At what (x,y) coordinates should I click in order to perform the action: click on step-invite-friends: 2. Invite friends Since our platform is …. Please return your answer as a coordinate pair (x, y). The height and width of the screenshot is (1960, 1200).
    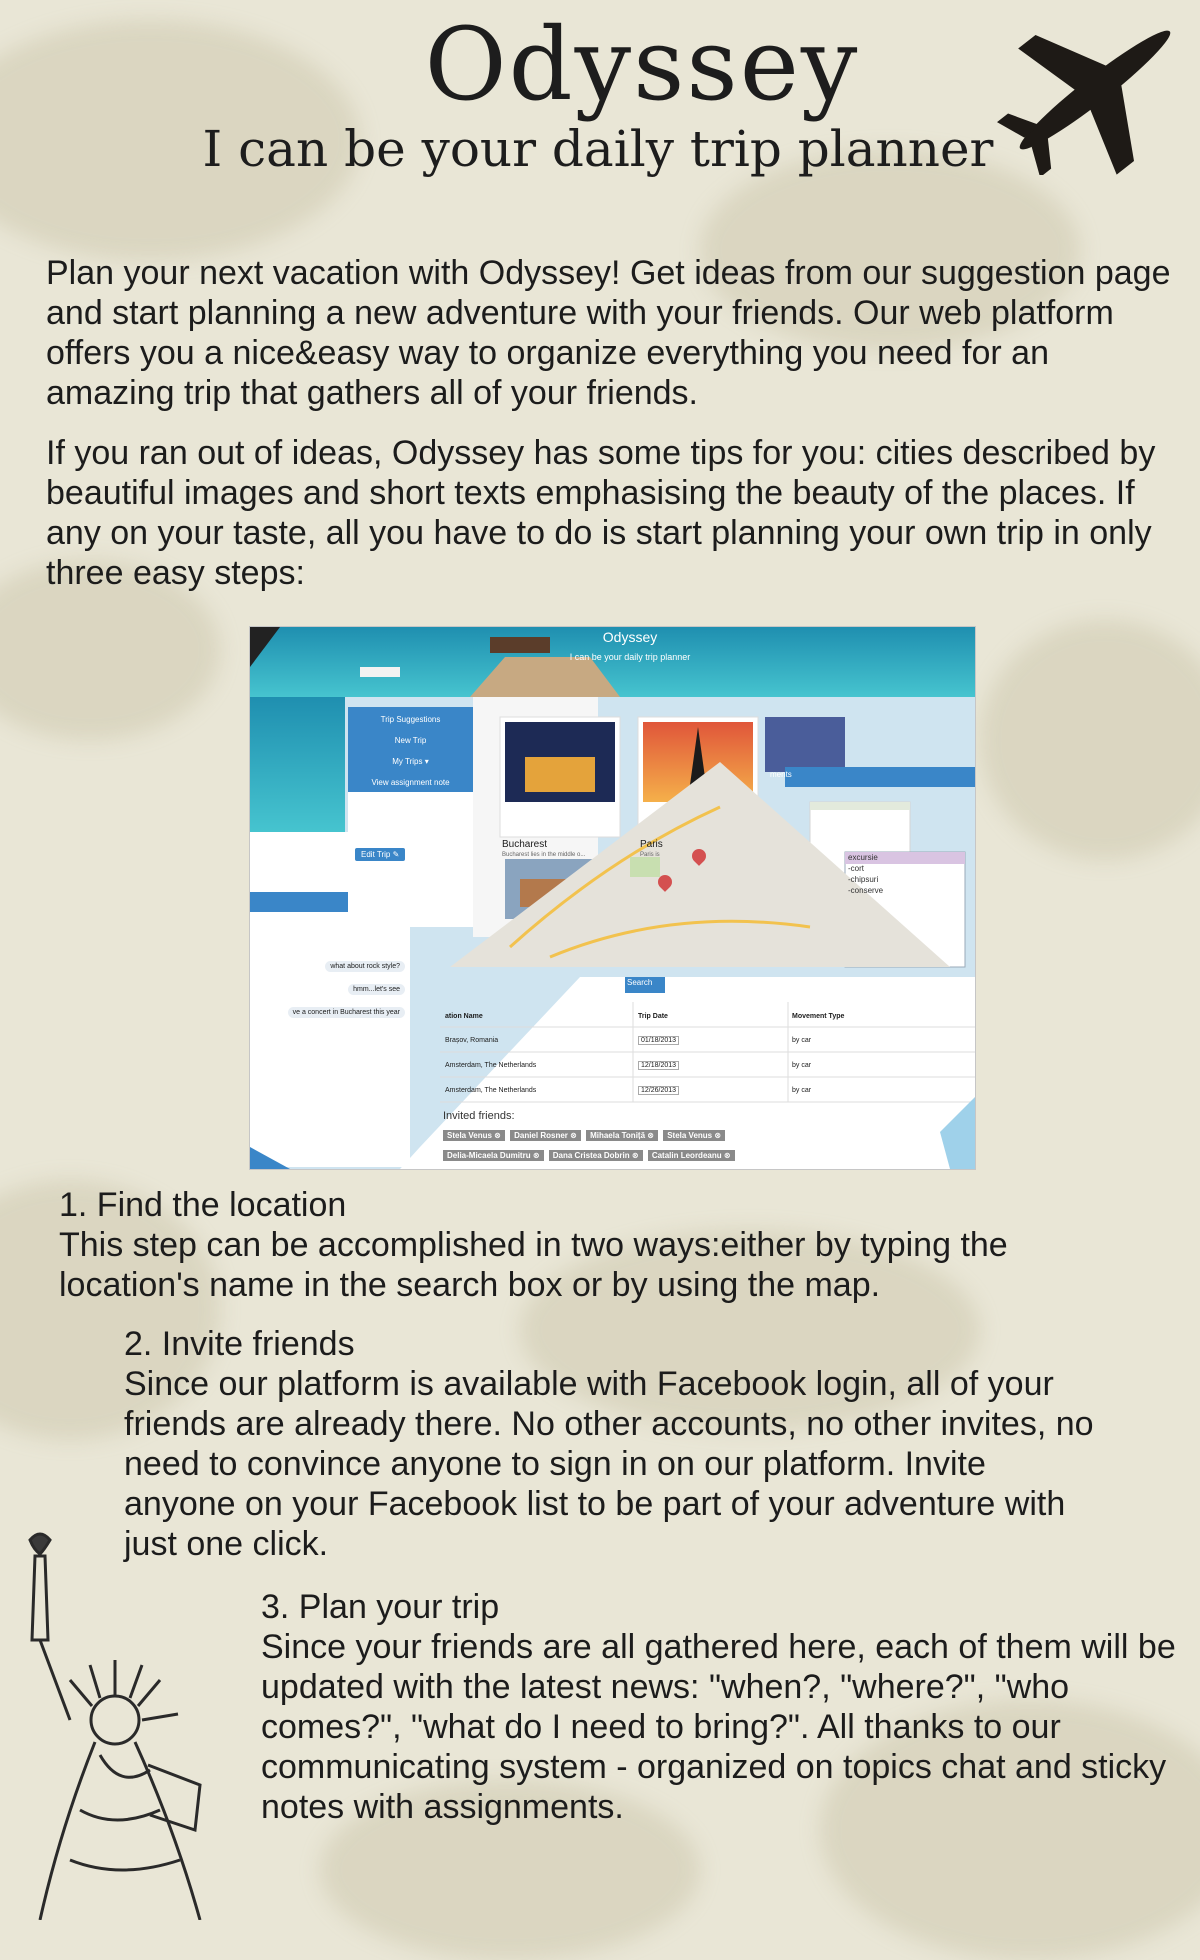
    Looking at the image, I should click on (614, 1444).